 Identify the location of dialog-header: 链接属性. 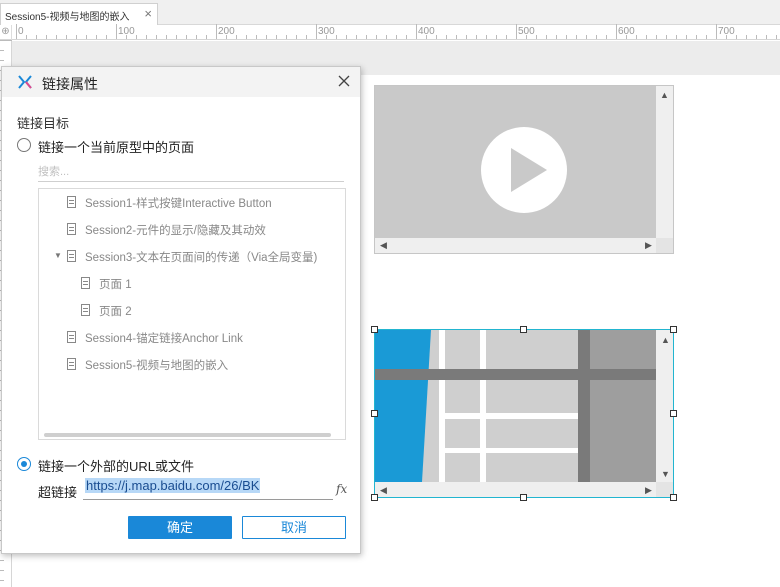
(181, 82).